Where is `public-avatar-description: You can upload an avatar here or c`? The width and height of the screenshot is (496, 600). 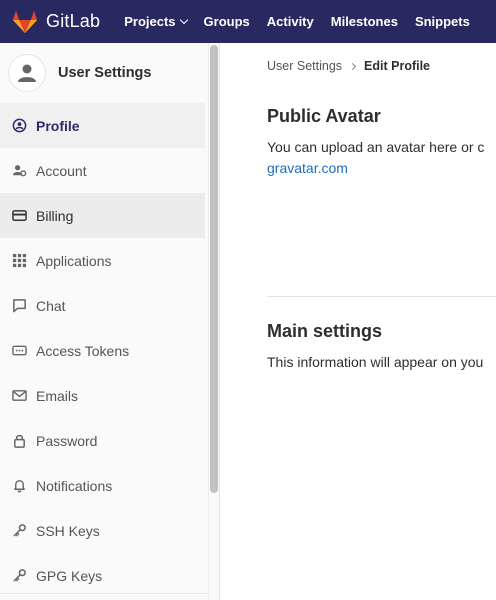 public-avatar-description: You can upload an avatar here or c is located at coordinates (376, 147).